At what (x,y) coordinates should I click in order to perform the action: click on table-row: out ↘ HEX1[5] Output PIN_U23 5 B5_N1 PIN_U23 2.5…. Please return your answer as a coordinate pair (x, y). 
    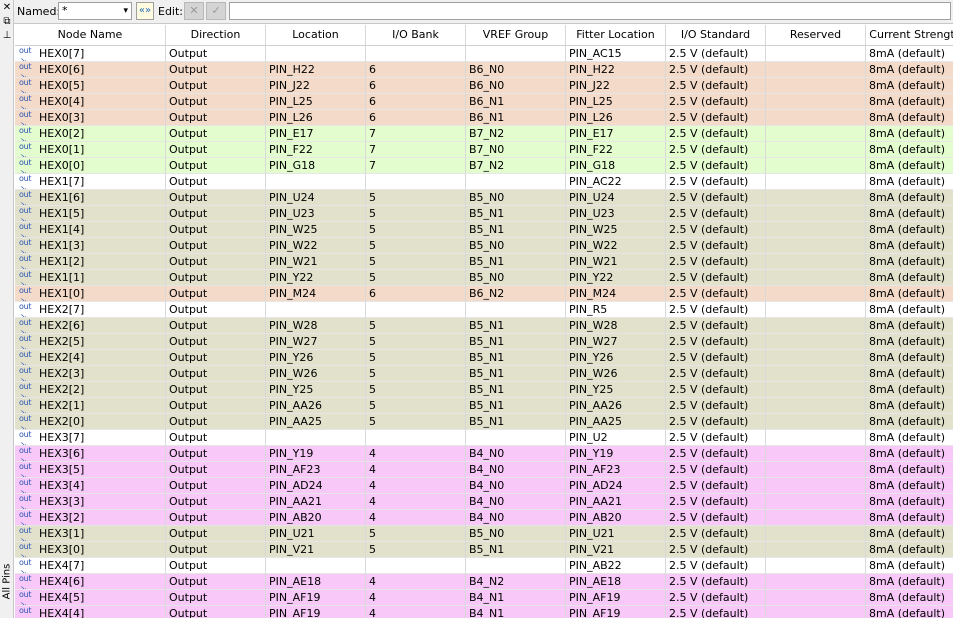
    Looking at the image, I should click on (484, 214).